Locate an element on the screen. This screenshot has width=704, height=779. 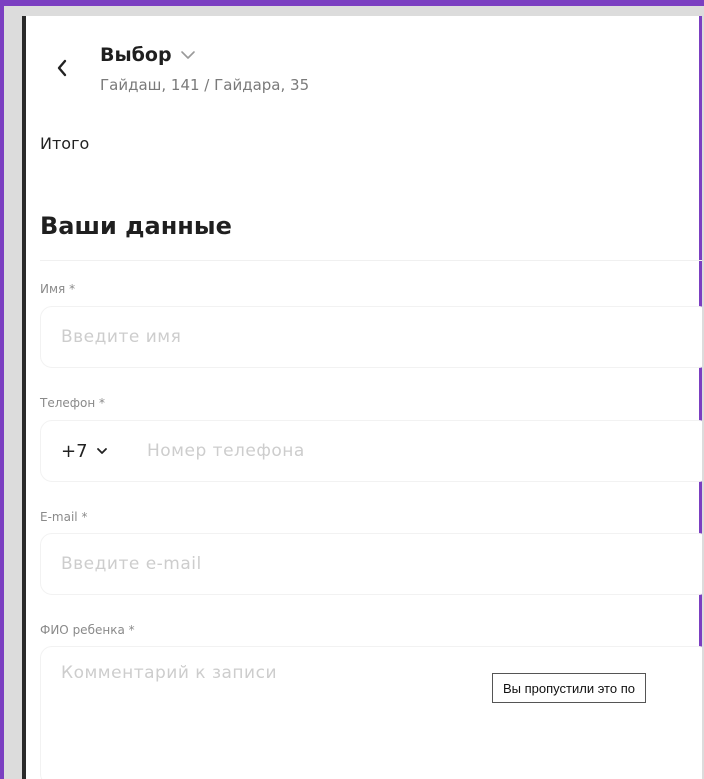
name-field-box is located at coordinates (371, 337).